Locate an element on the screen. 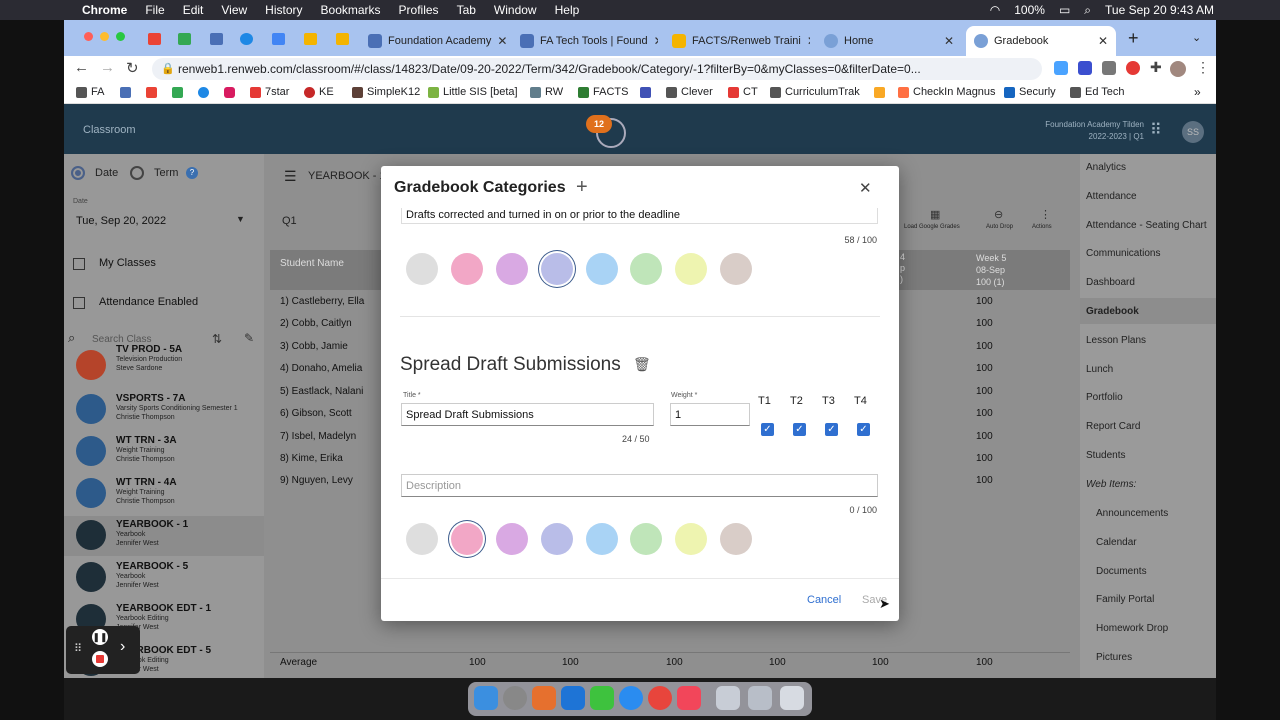 This screenshot has width=1280, height=720. nav-dashboard: Dashboard is located at coordinates (1110, 282).